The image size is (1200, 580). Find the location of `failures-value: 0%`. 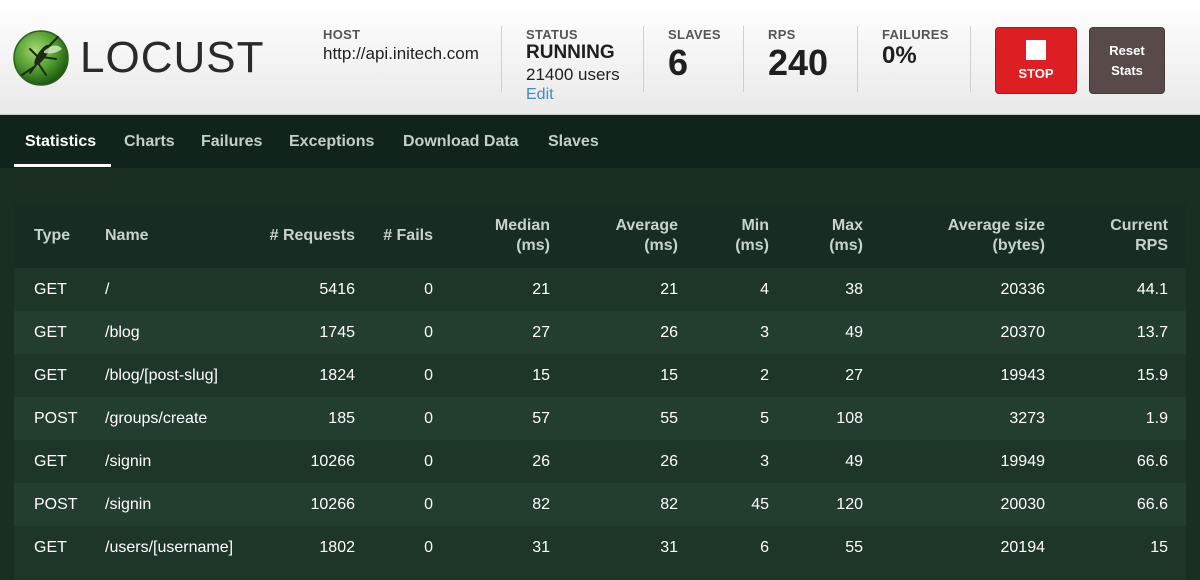

failures-value: 0% is located at coordinates (899, 55).